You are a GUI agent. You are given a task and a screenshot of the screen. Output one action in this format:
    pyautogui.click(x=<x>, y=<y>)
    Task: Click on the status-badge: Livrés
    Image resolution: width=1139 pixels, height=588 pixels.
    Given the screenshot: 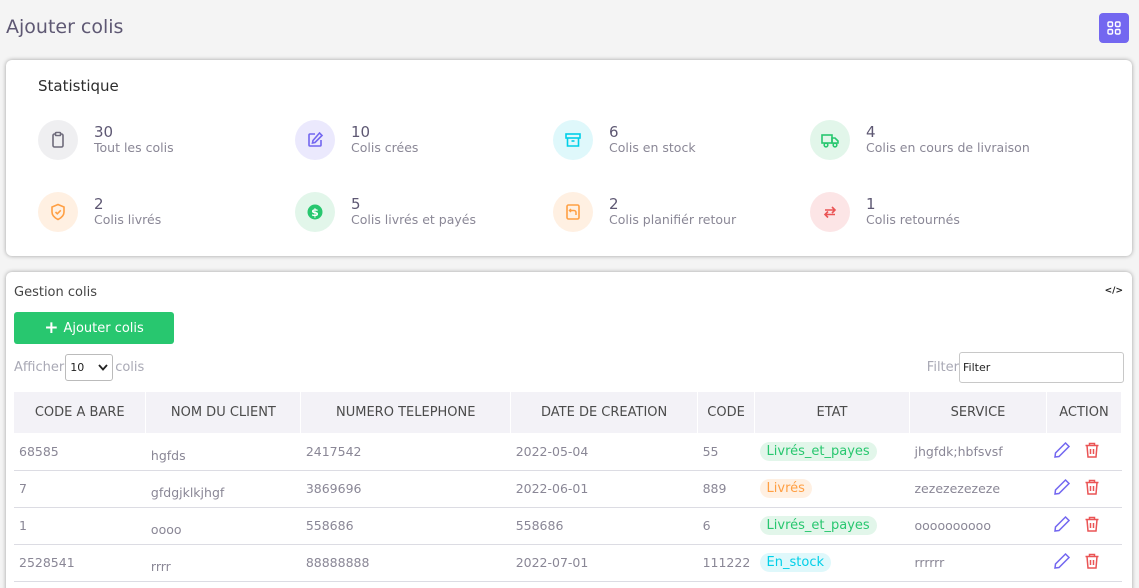 What is the action you would take?
    pyautogui.click(x=785, y=488)
    